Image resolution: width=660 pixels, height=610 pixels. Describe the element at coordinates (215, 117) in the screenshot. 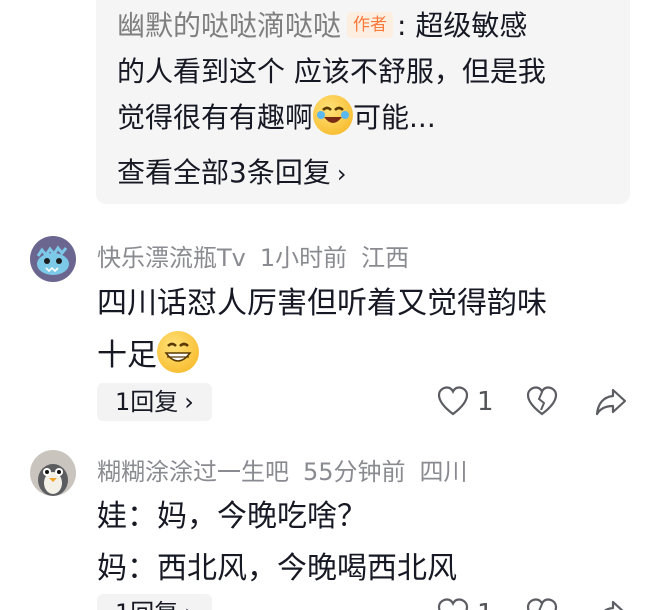

I see `reply-text-line3: 觉得很有有趣啊` at that location.